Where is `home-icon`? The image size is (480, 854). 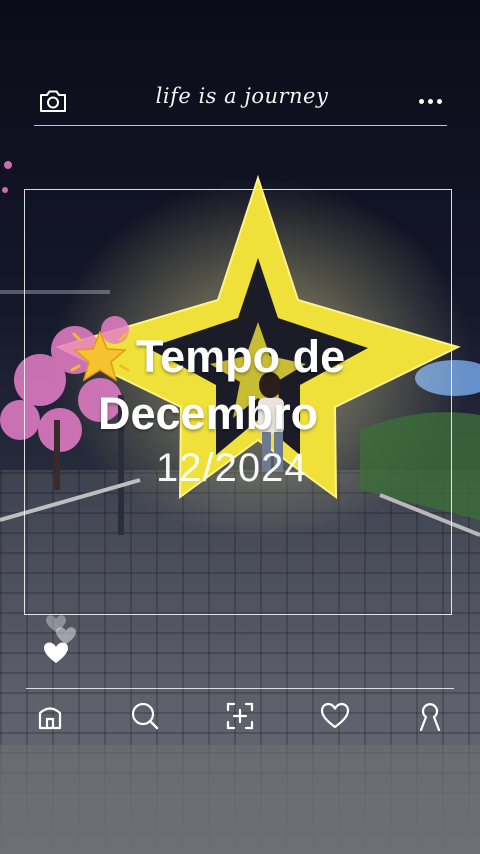 home-icon is located at coordinates (50, 718).